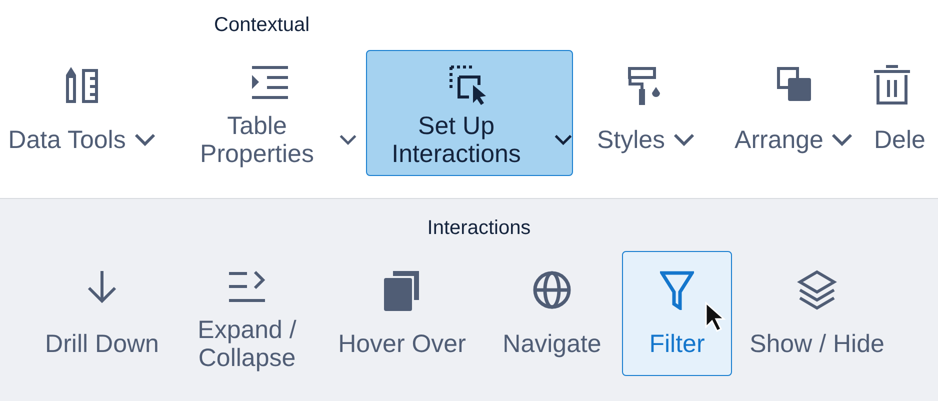  Describe the element at coordinates (903, 113) in the screenshot. I see `toolbar-button: Dele` at that location.